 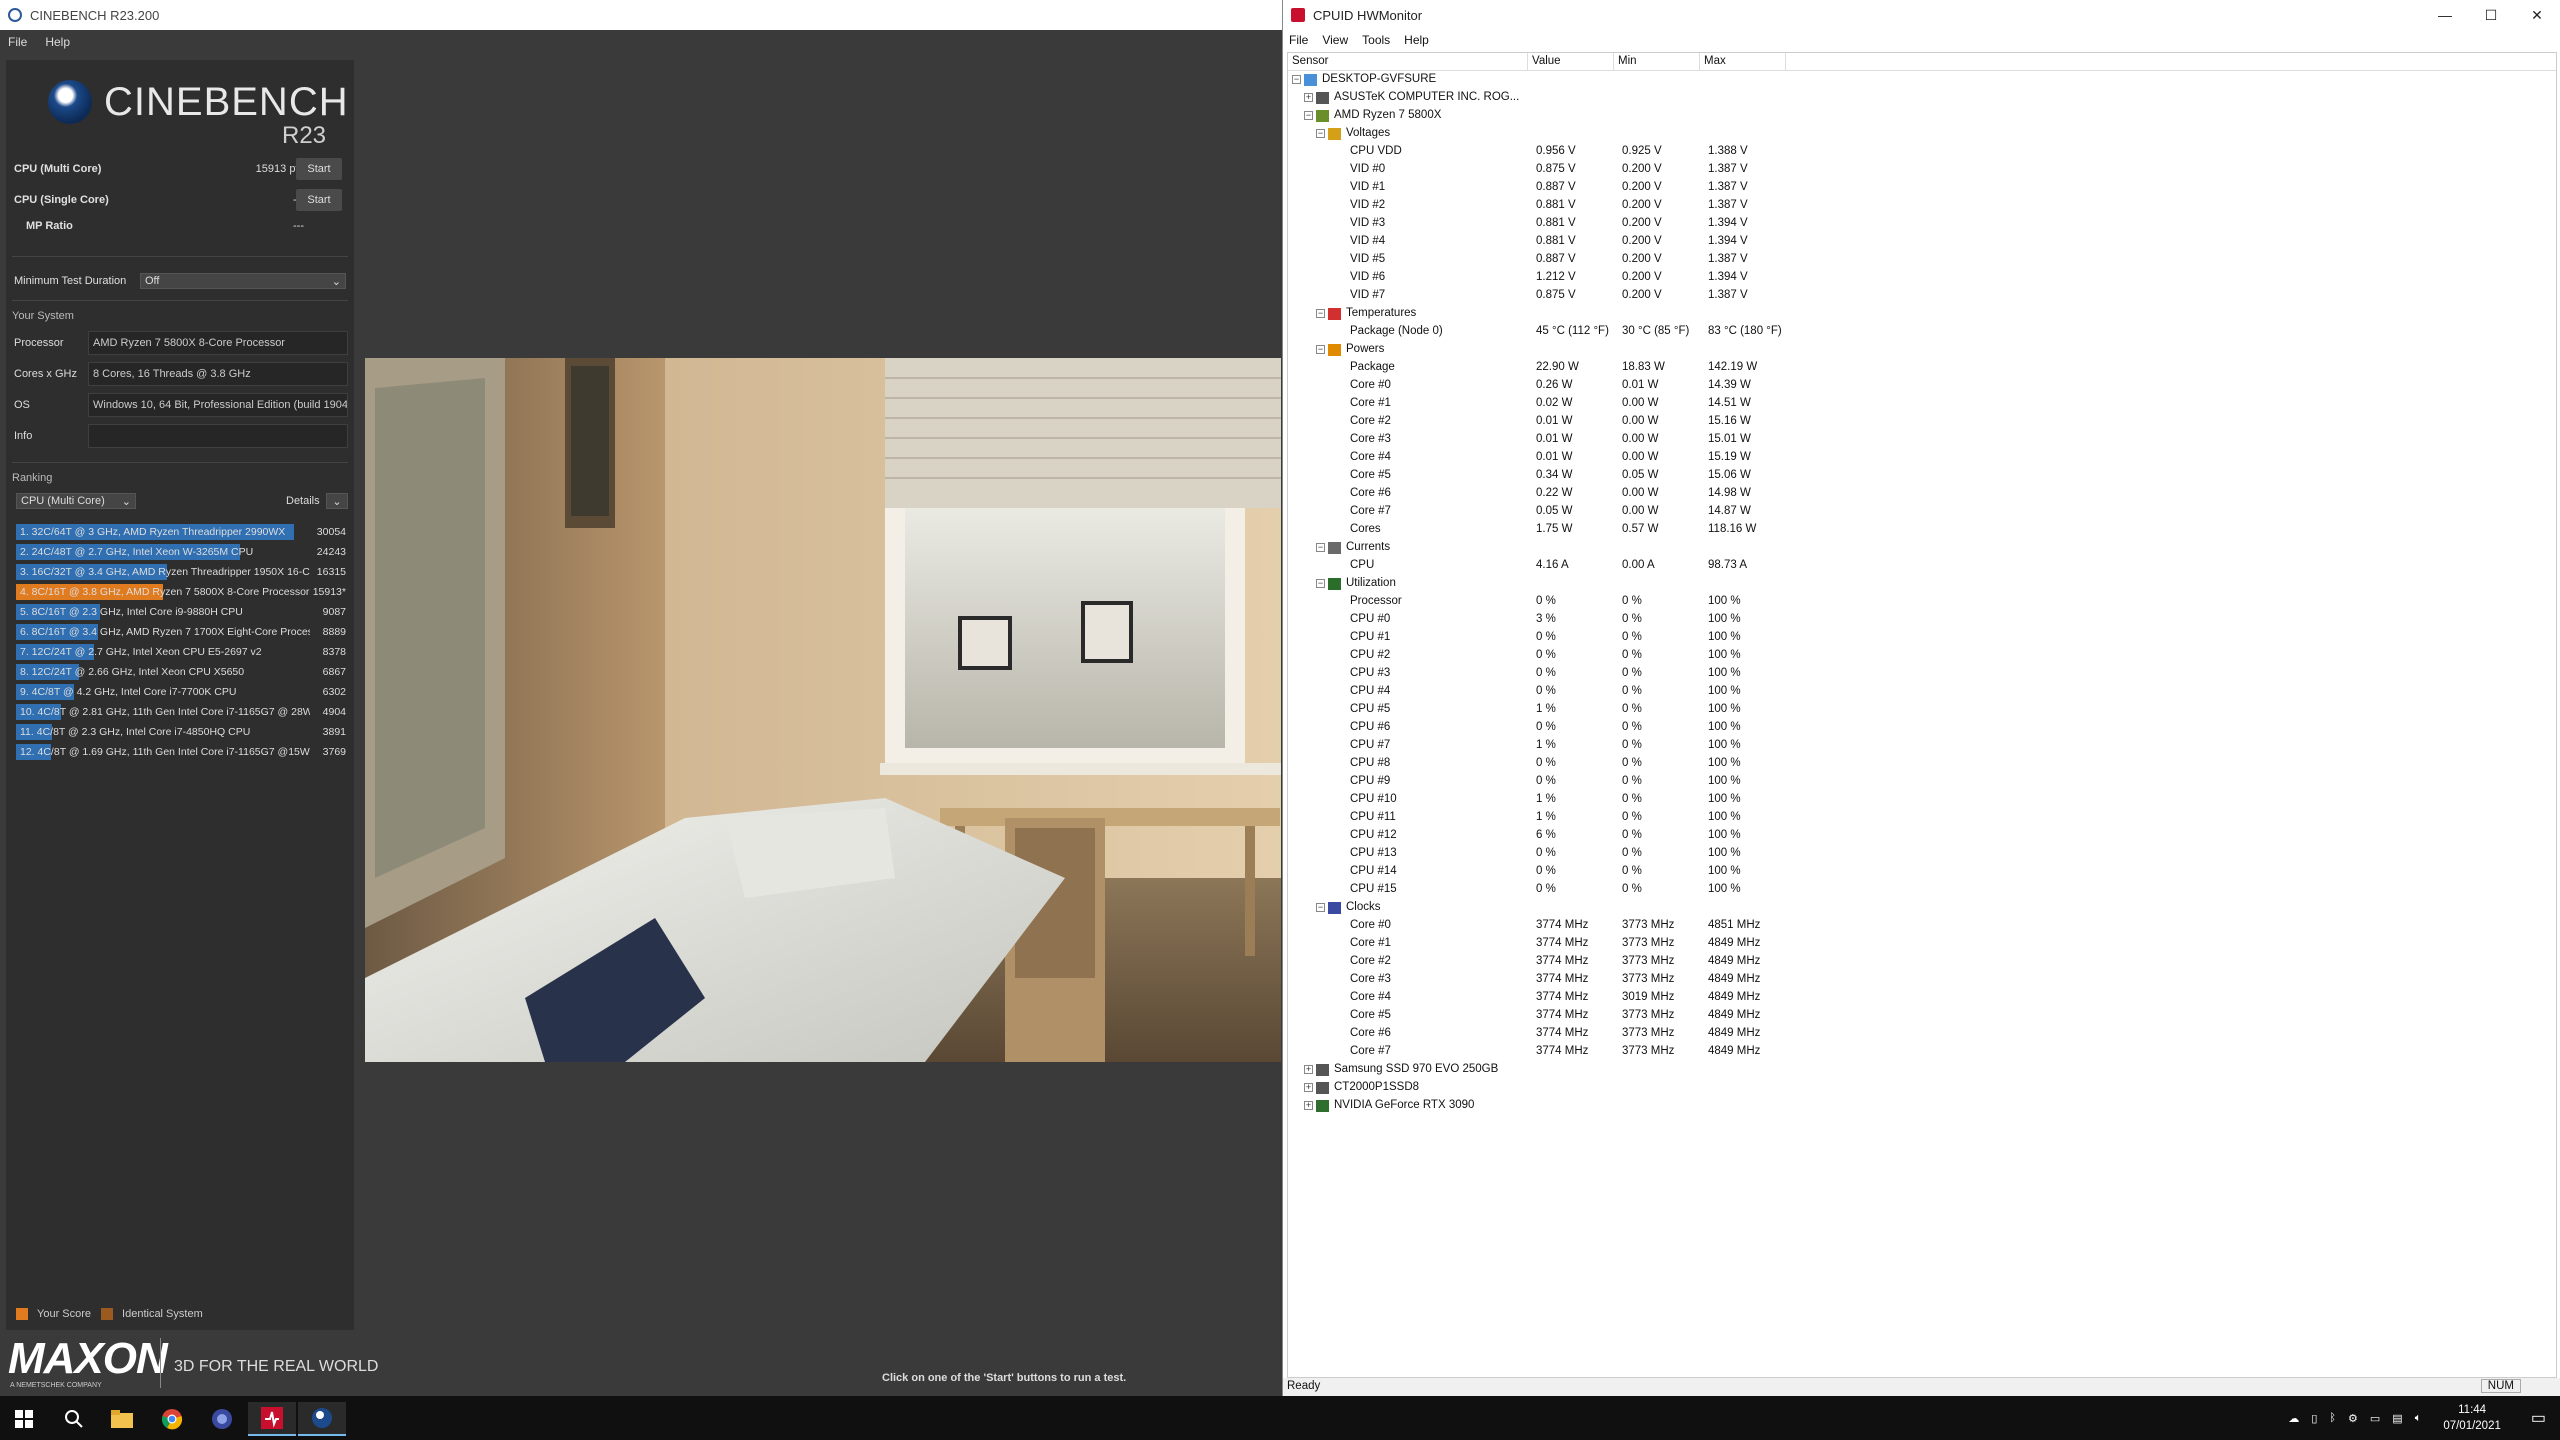 I want to click on usb-icon: ▯, so click(x=2314, y=1418).